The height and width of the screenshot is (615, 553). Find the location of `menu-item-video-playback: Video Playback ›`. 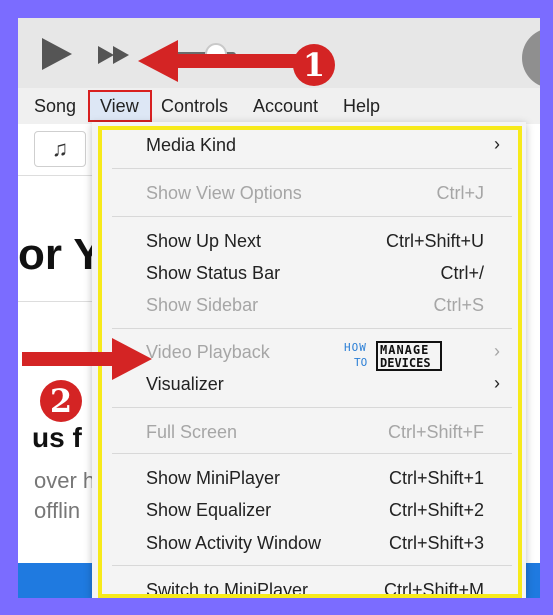

menu-item-video-playback: Video Playback › is located at coordinates (309, 352).